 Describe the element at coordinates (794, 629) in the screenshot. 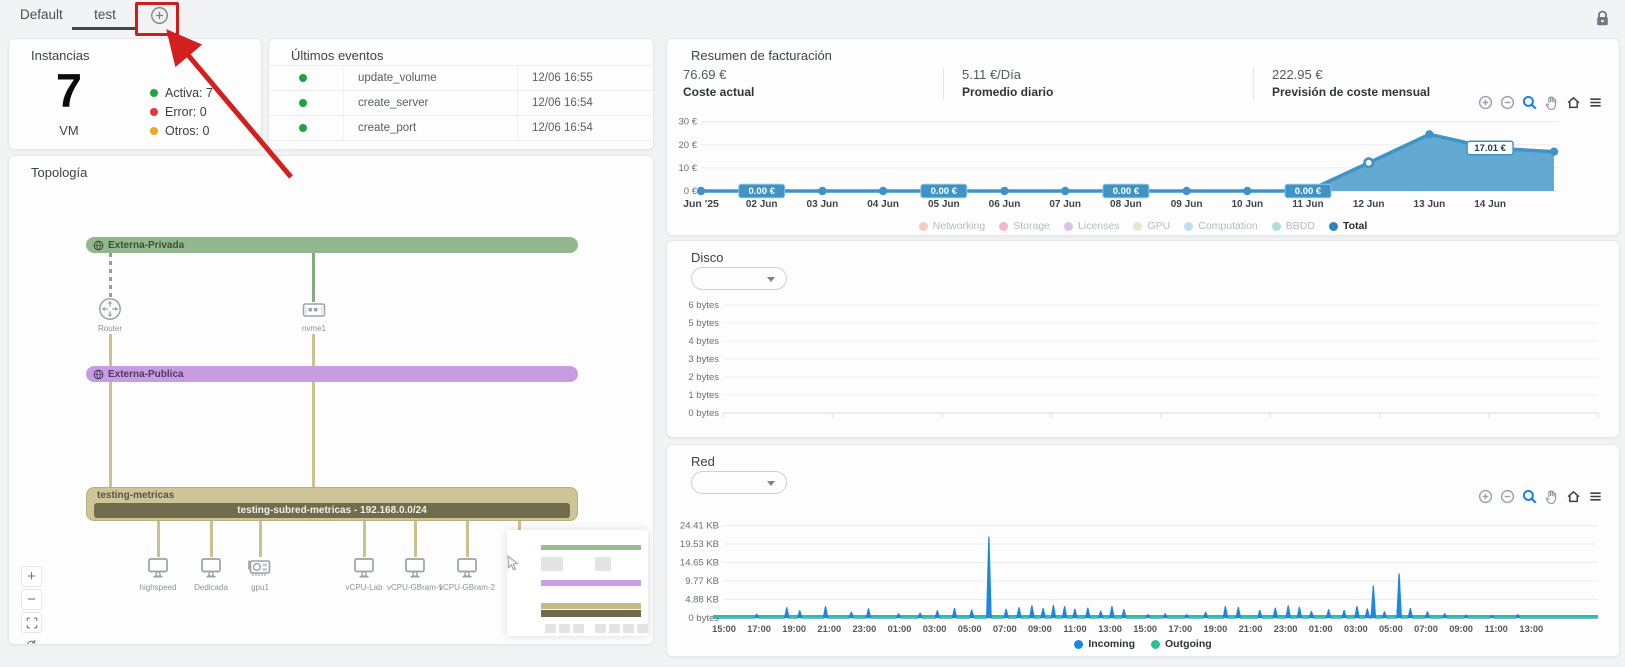

I see `svg-text: 19:00` at that location.